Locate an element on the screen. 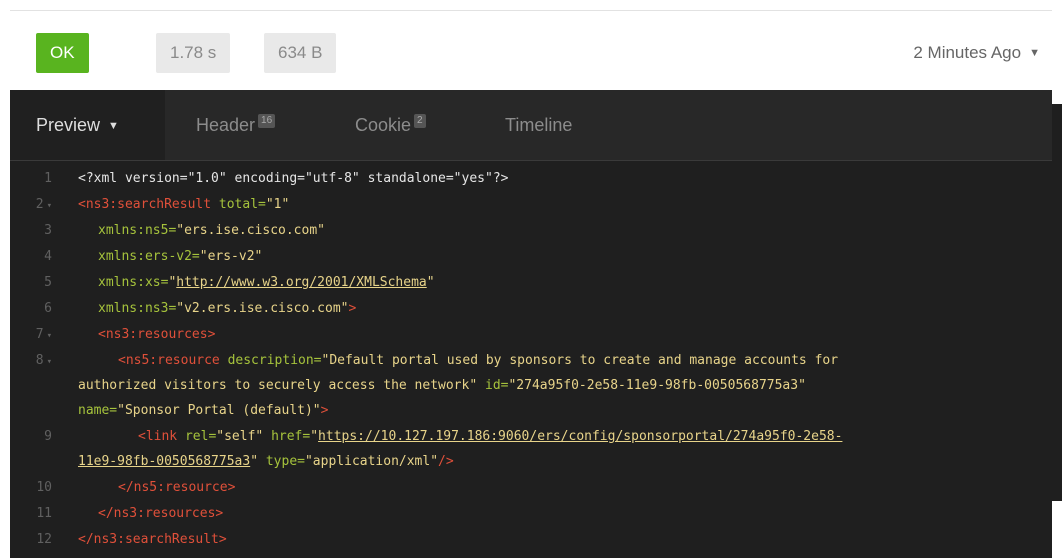 The width and height of the screenshot is (1062, 558). line-number: 3 is located at coordinates (48, 230).